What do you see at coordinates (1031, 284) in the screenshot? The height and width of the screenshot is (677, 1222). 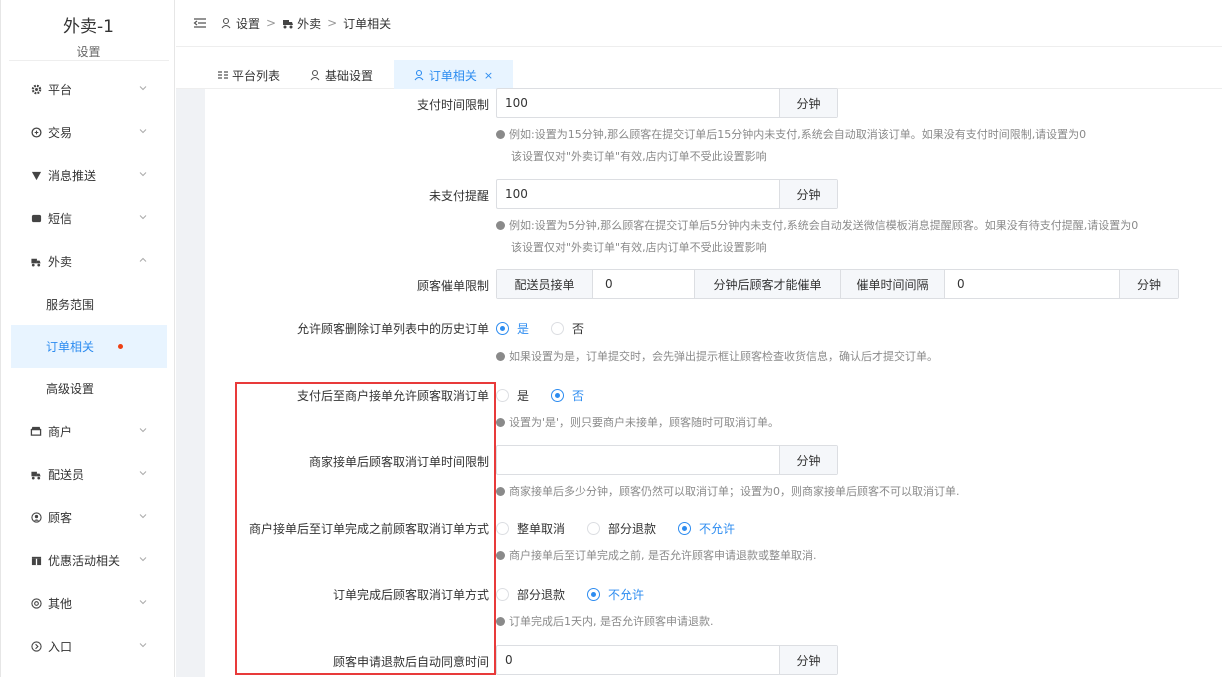 I see `reminder-interval-input: 0` at bounding box center [1031, 284].